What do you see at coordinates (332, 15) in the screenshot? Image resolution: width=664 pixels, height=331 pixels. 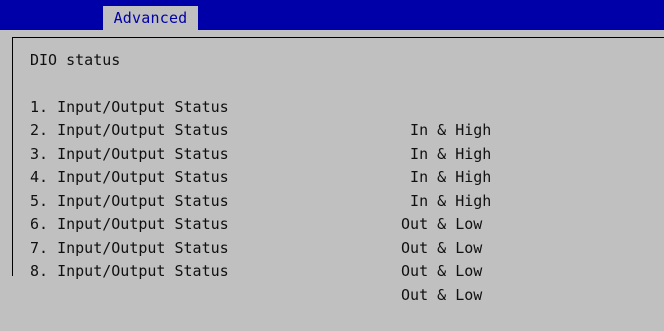 I see `menu-bar: Advanced` at bounding box center [332, 15].